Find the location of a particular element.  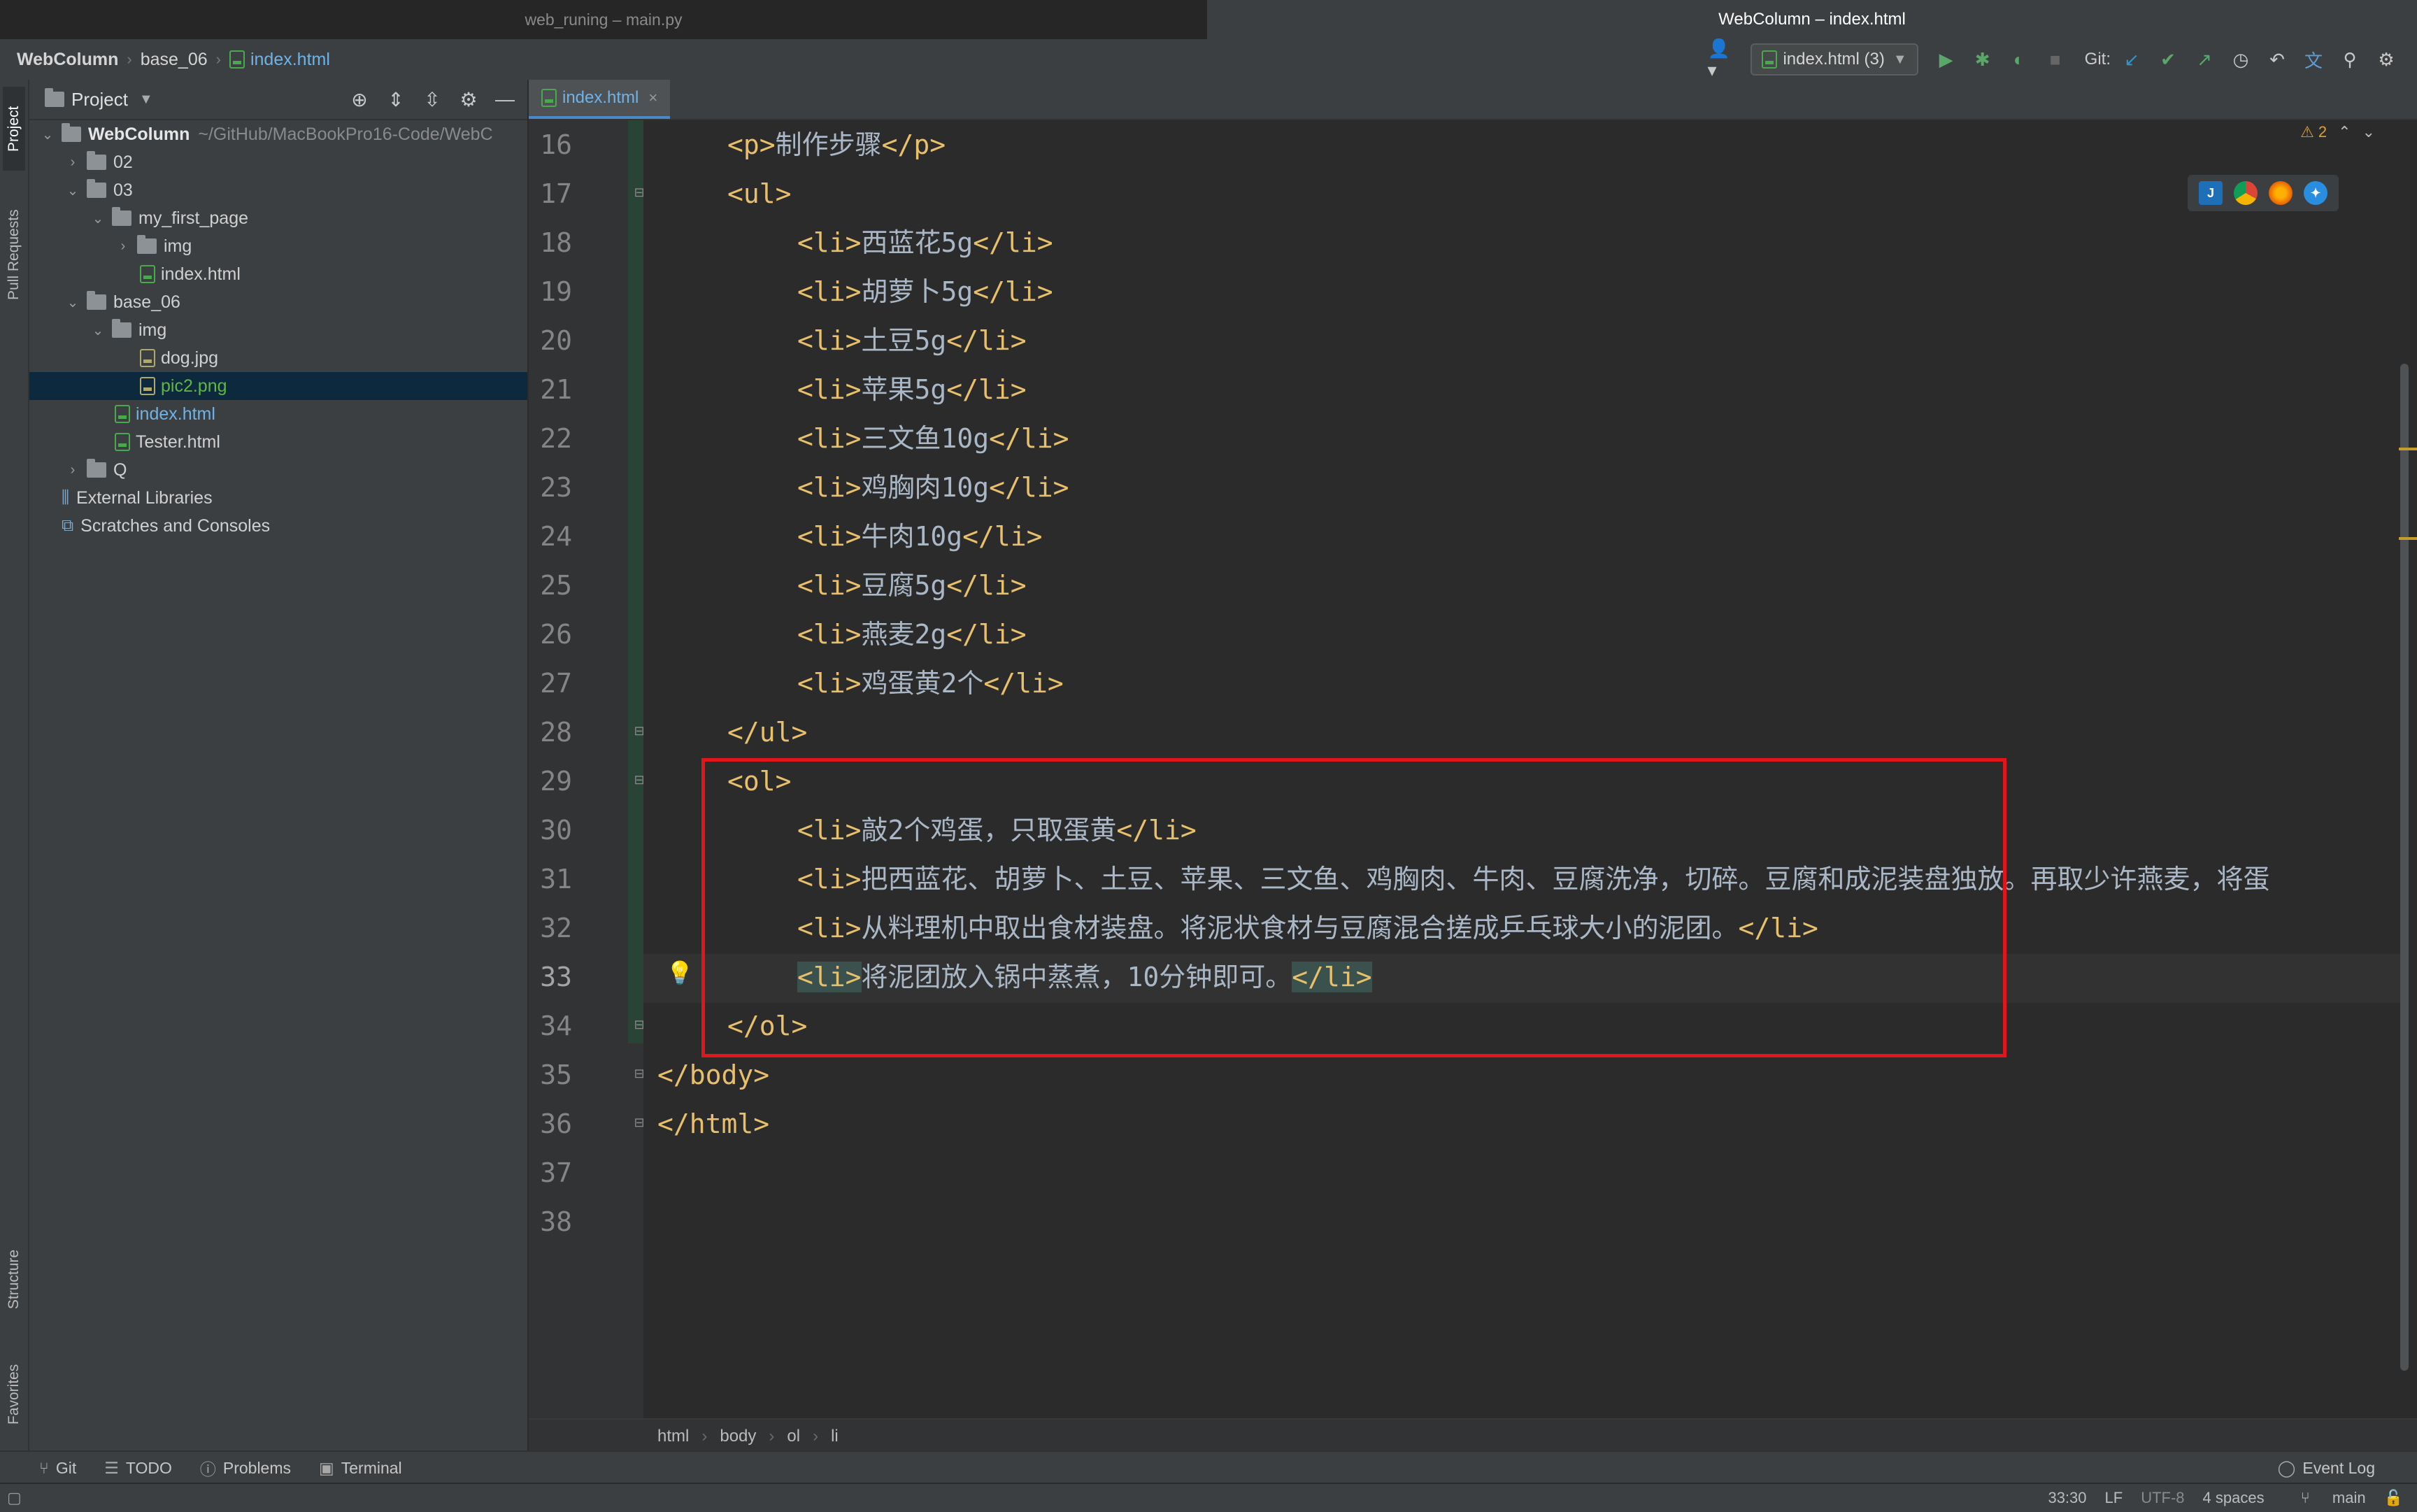

tool-tab-pull-requests: Pull Requests is located at coordinates (14, 255).